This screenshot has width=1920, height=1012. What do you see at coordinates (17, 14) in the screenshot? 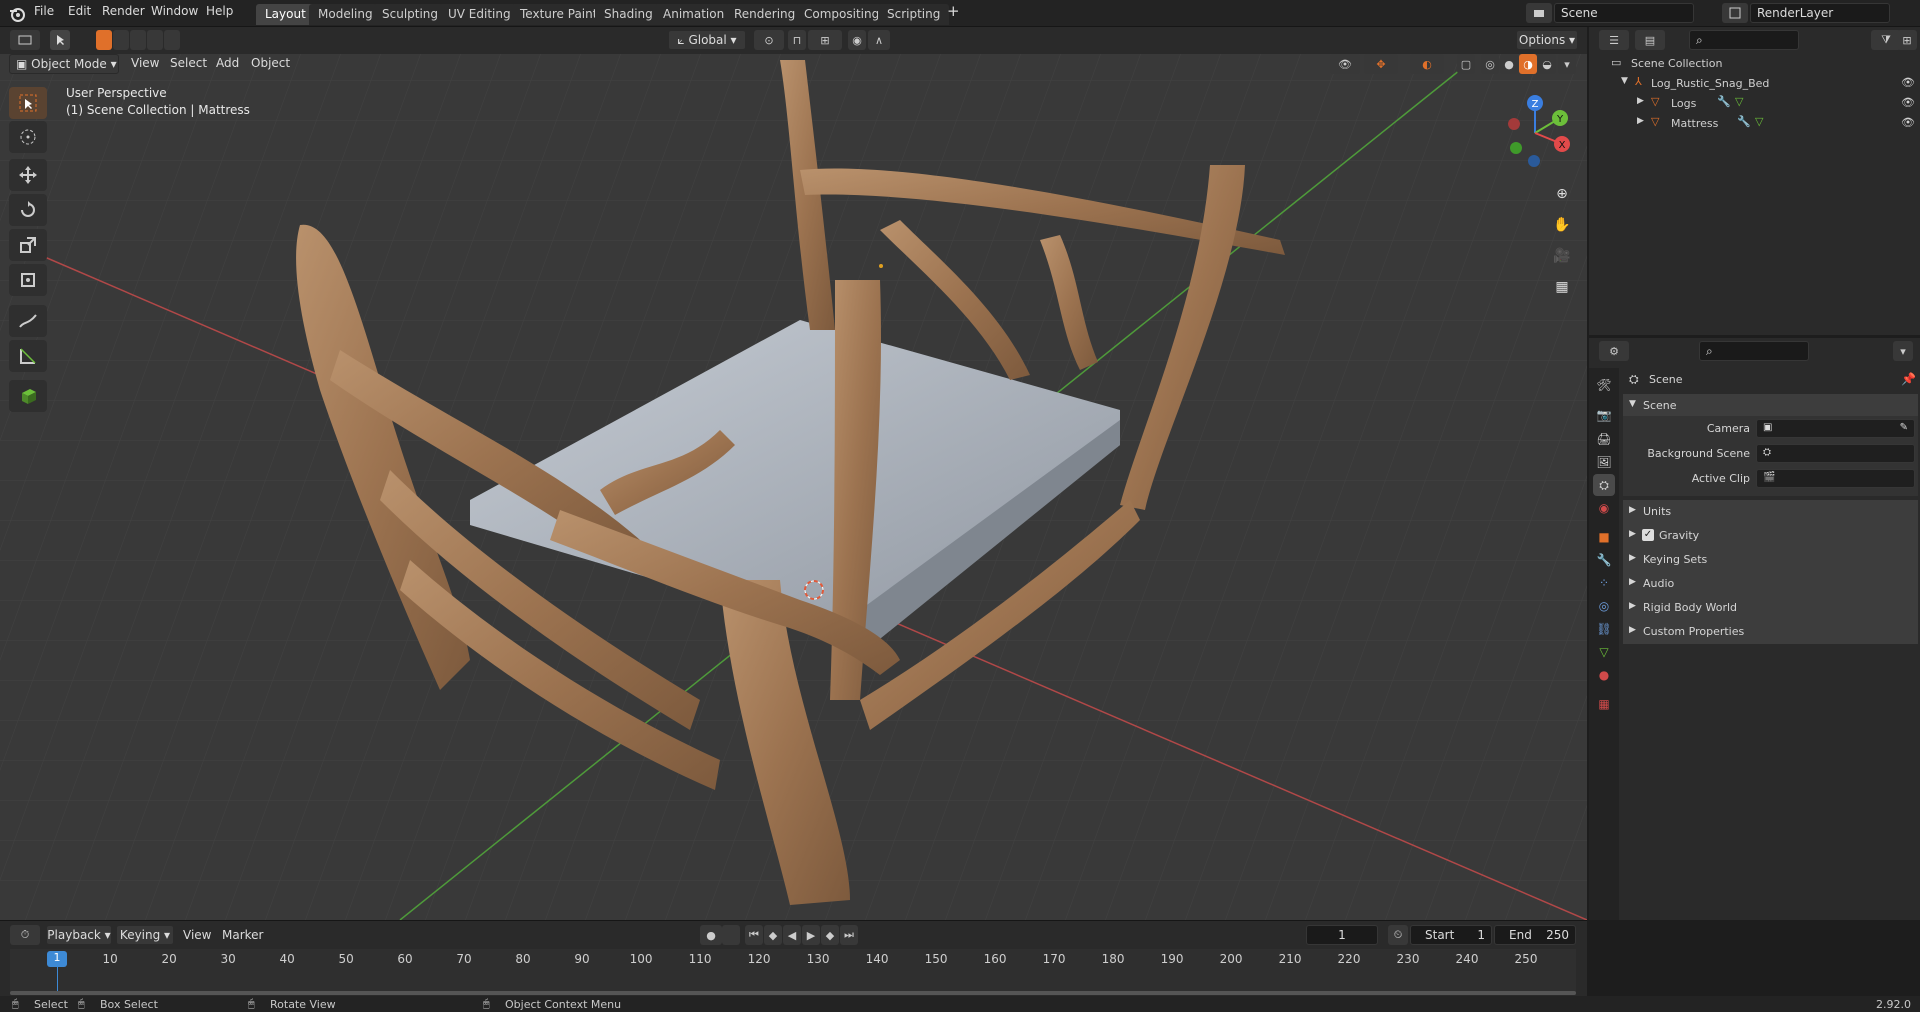
I see `blender-logo-icon` at bounding box center [17, 14].